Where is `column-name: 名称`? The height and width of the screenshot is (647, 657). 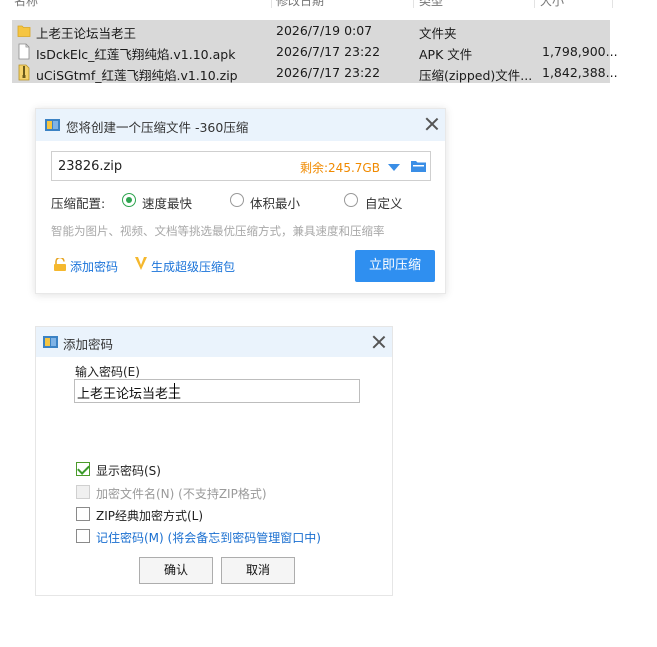
column-name: 名称 is located at coordinates (26, 4).